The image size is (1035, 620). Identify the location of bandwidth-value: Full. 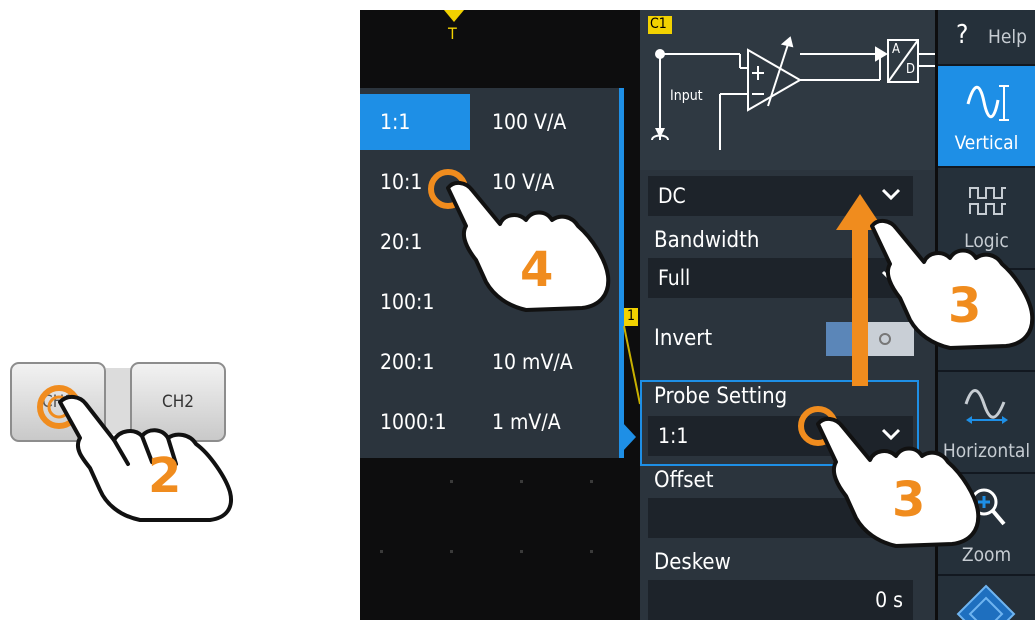
(674, 278).